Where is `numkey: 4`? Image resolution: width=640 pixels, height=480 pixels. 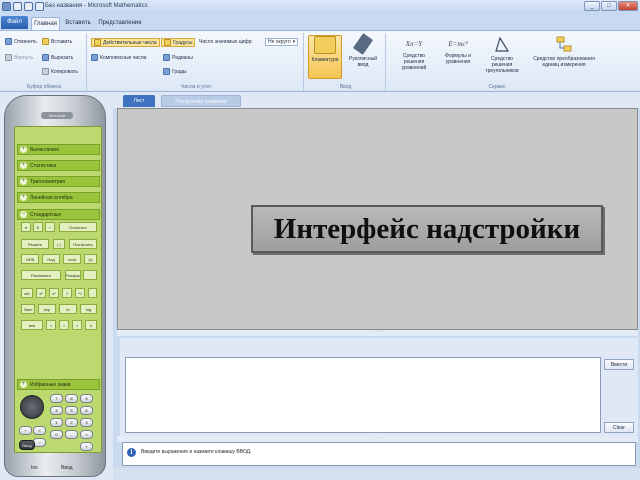 numkey: 4 is located at coordinates (56, 410).